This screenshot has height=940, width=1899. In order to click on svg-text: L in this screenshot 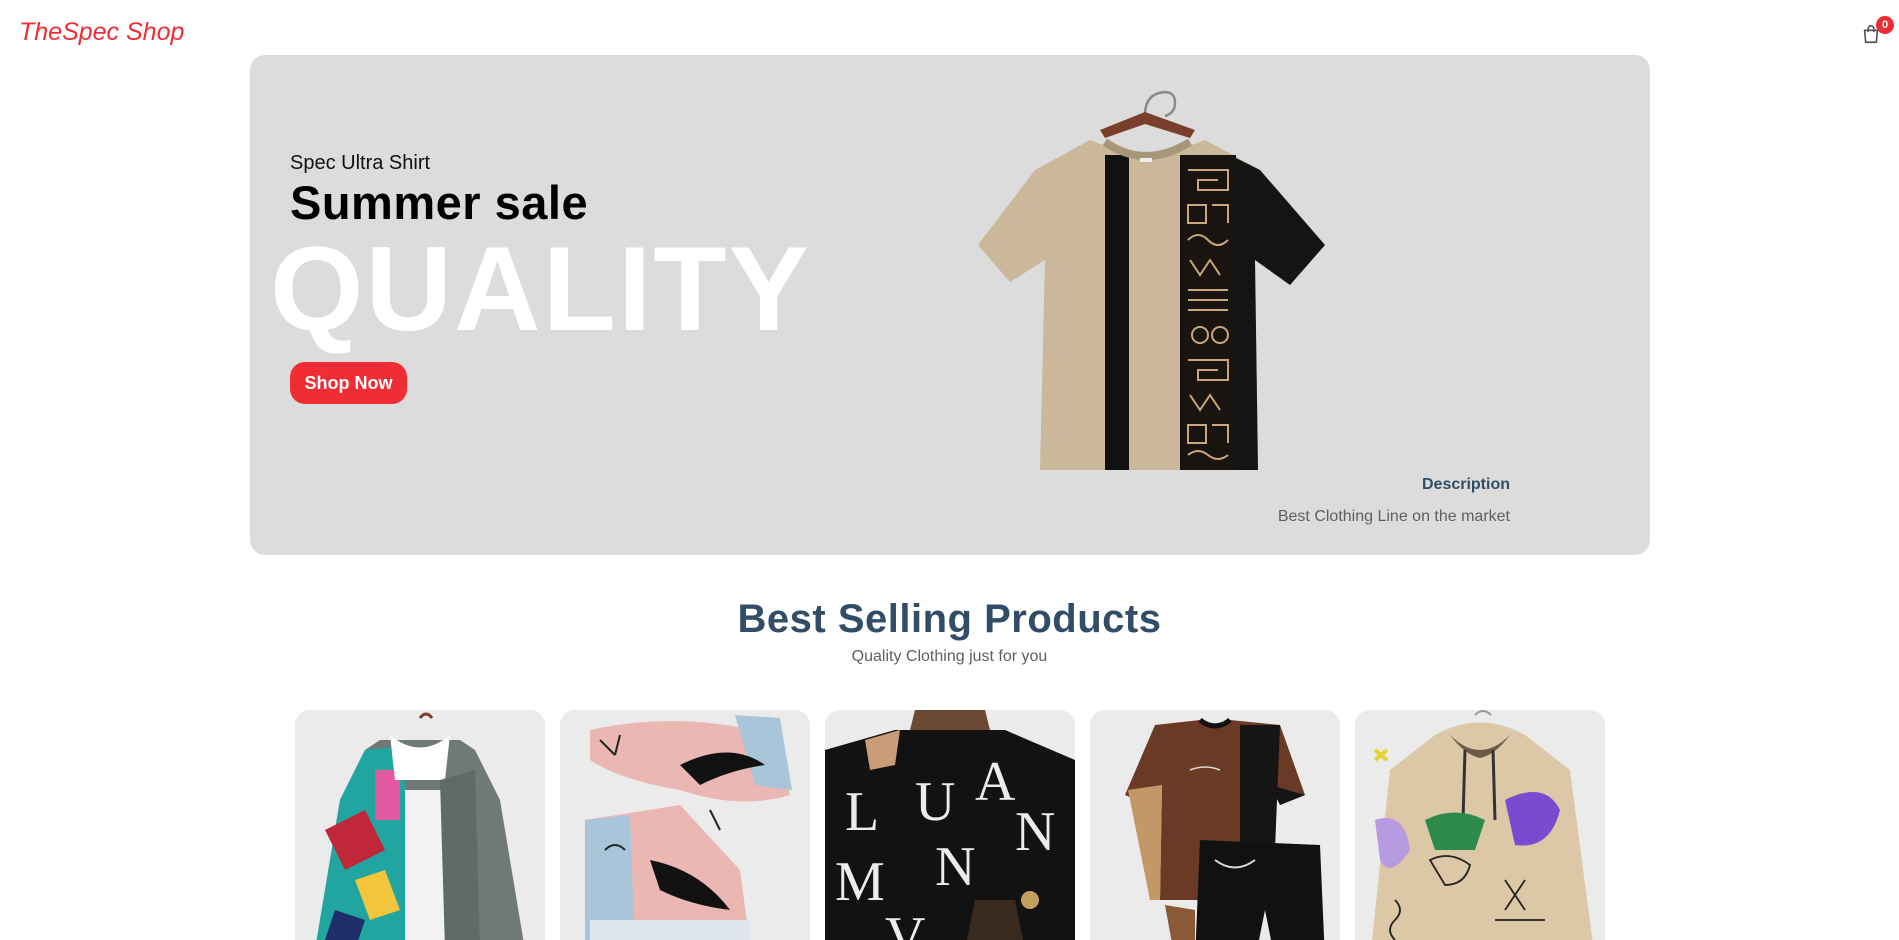, I will do `click(862, 812)`.